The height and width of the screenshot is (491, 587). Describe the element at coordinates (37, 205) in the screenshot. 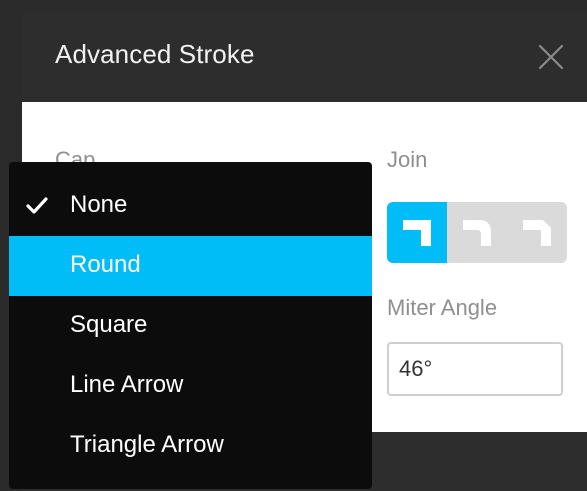

I see `checkmark-icon` at that location.